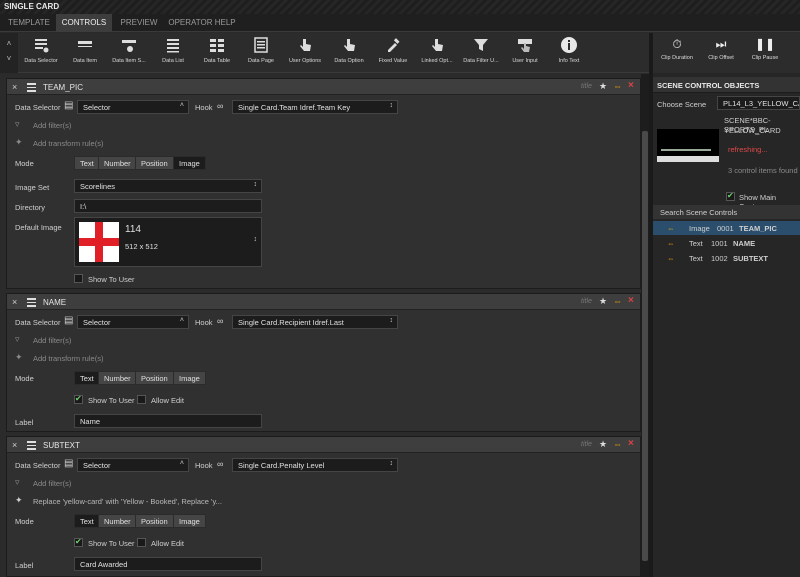 This screenshot has height=577, width=800. I want to click on data-item-selector-icon, so click(129, 45).